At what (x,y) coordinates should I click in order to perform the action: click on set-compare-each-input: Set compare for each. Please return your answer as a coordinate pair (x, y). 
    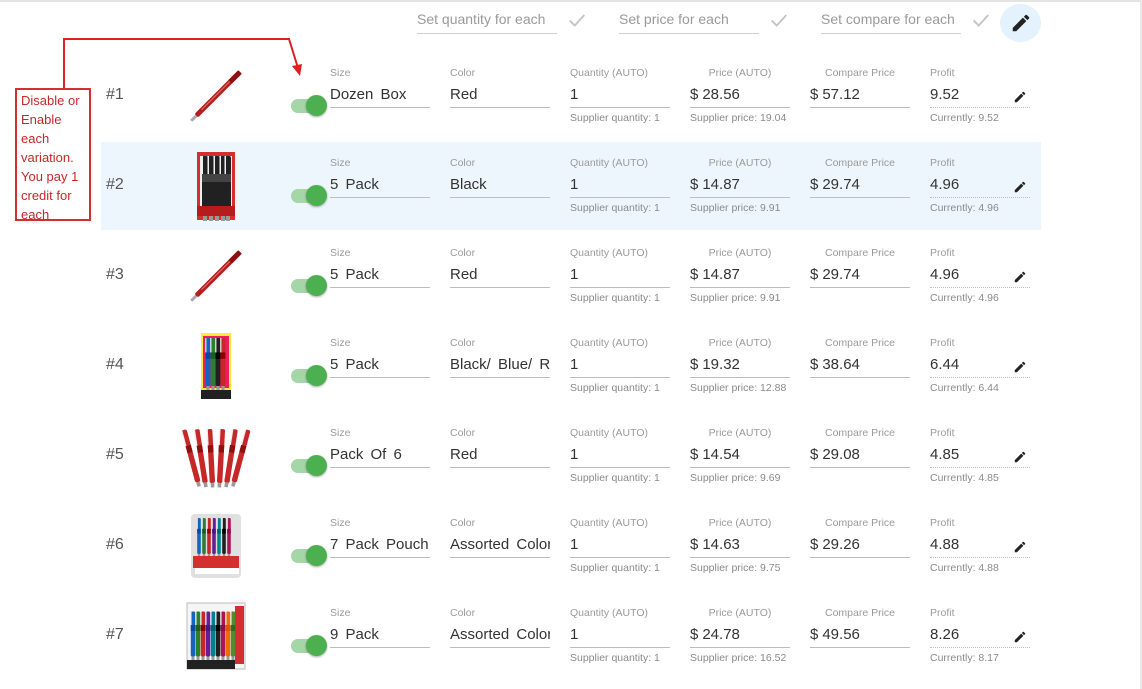
    Looking at the image, I should click on (891, 20).